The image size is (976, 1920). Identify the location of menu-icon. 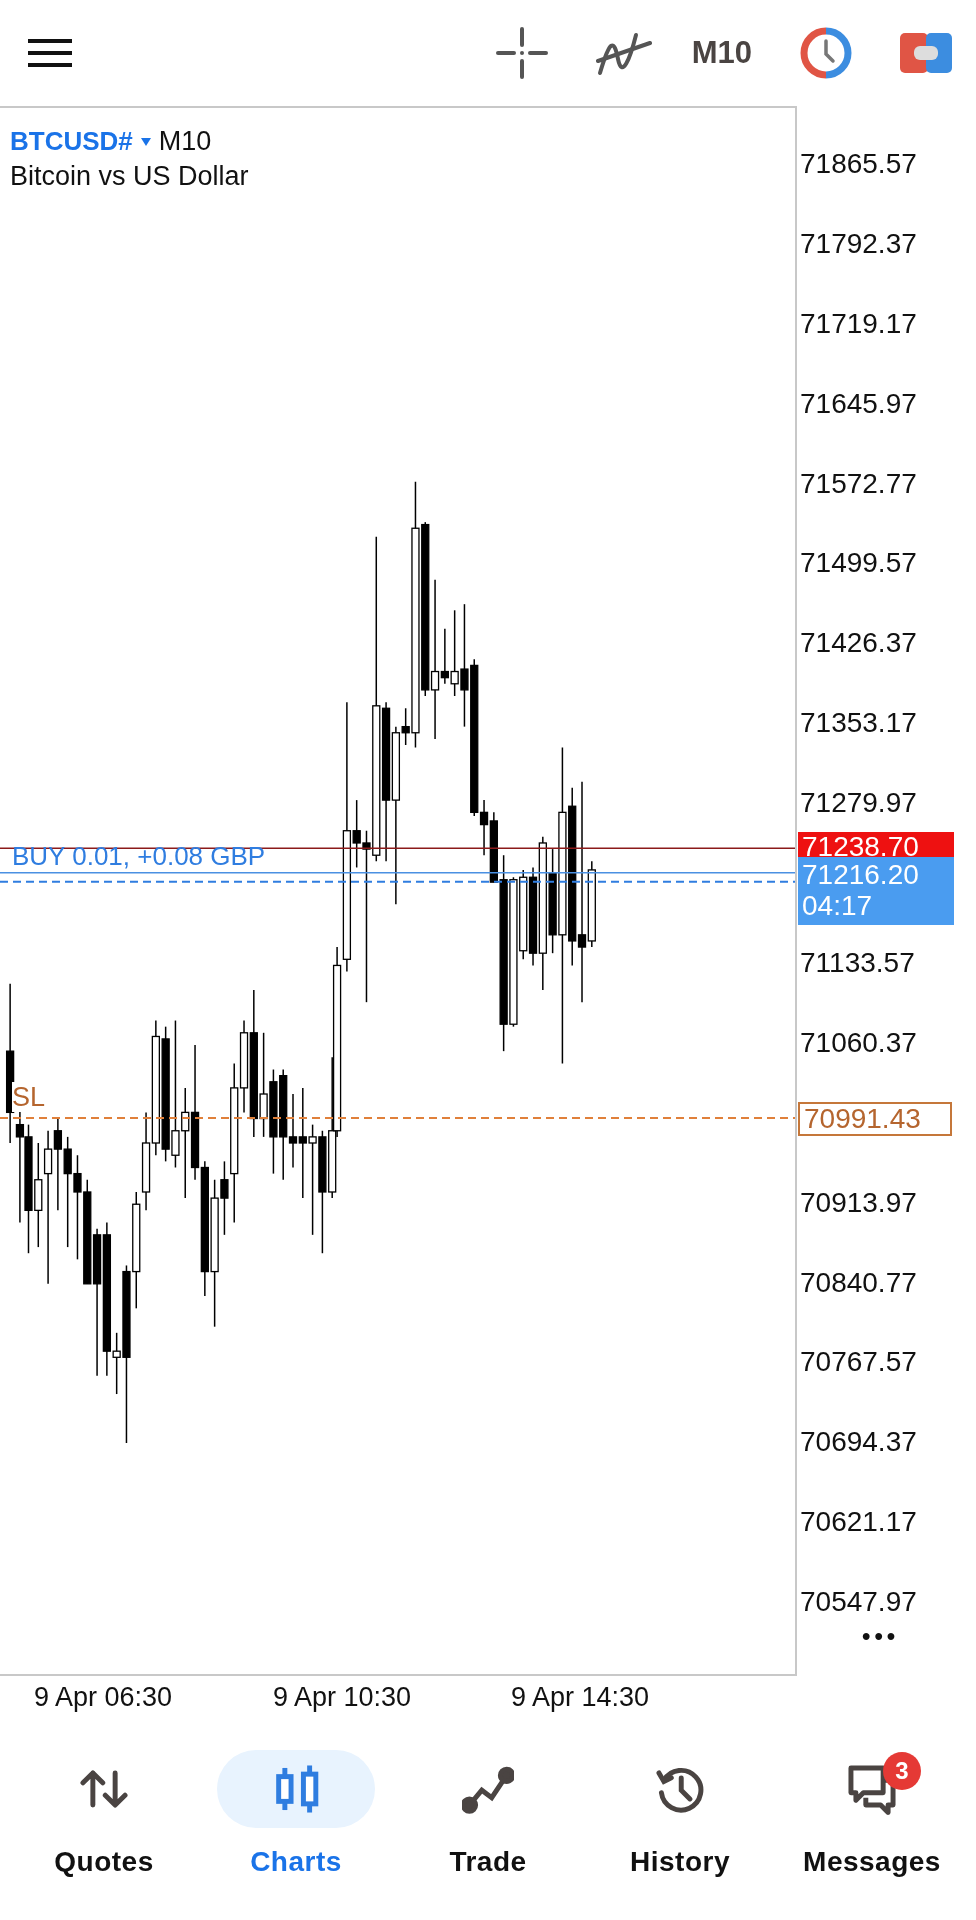
(50, 53).